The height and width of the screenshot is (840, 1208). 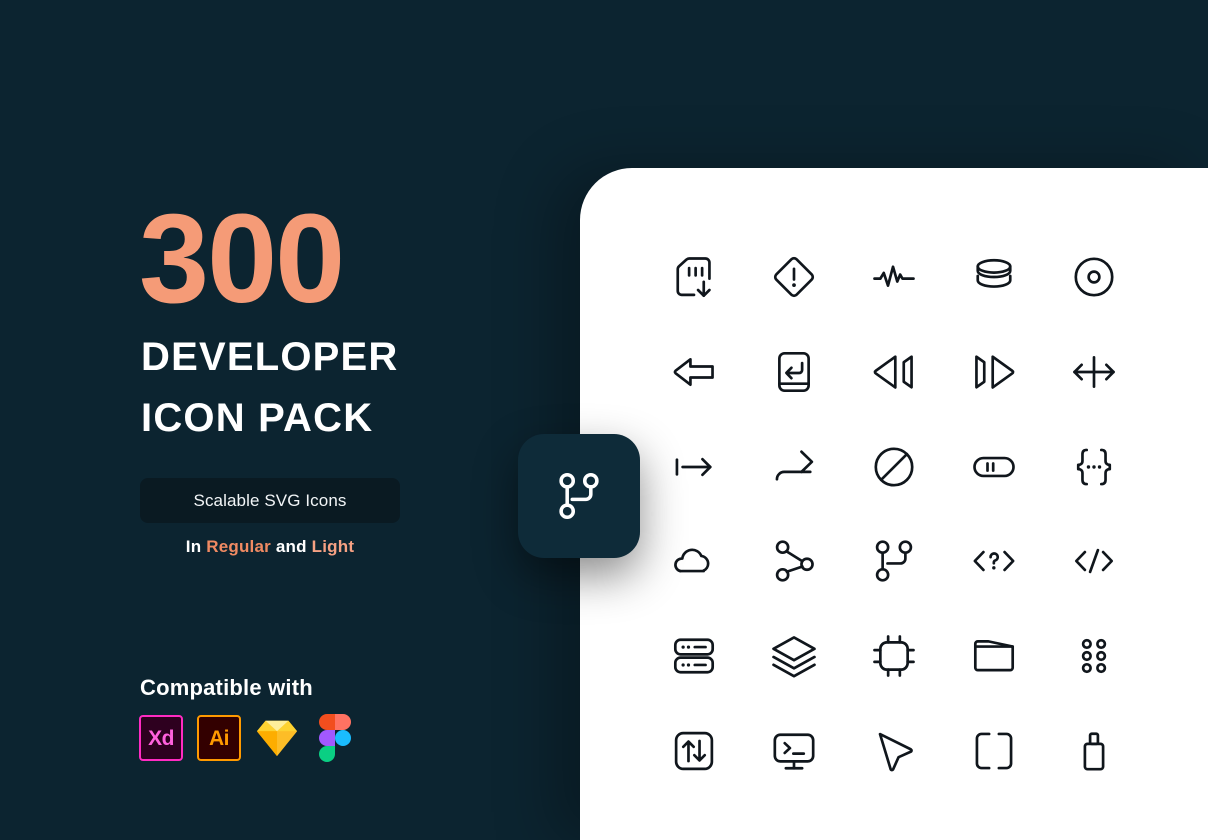 I want to click on adobe-illustrator-logo-label: Ai, so click(x=219, y=738).